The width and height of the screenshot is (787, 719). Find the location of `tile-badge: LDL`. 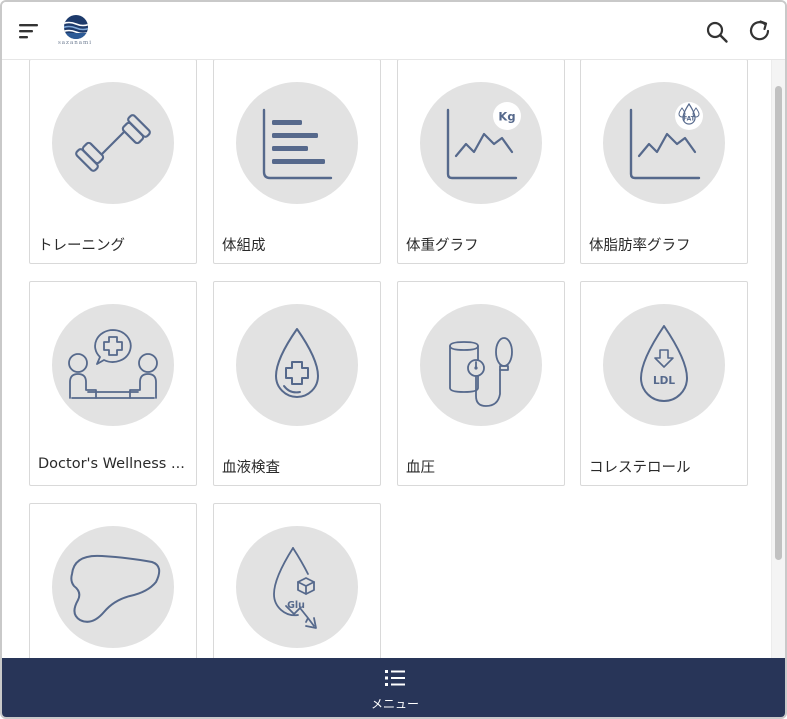

tile-badge: LDL is located at coordinates (664, 381).